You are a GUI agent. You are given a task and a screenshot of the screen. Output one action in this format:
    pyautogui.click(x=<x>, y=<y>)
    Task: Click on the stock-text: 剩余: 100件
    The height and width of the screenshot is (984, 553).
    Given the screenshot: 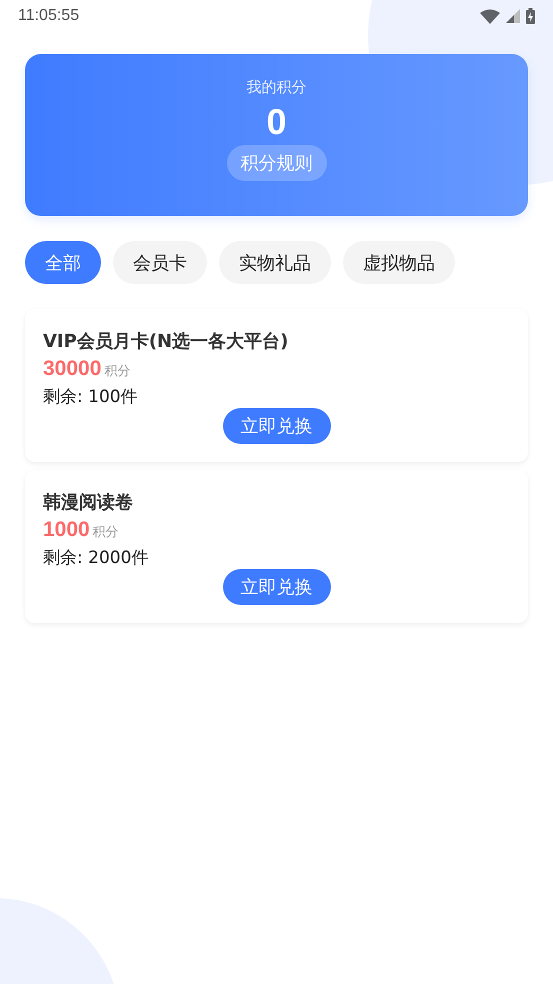 What is the action you would take?
    pyautogui.click(x=90, y=397)
    